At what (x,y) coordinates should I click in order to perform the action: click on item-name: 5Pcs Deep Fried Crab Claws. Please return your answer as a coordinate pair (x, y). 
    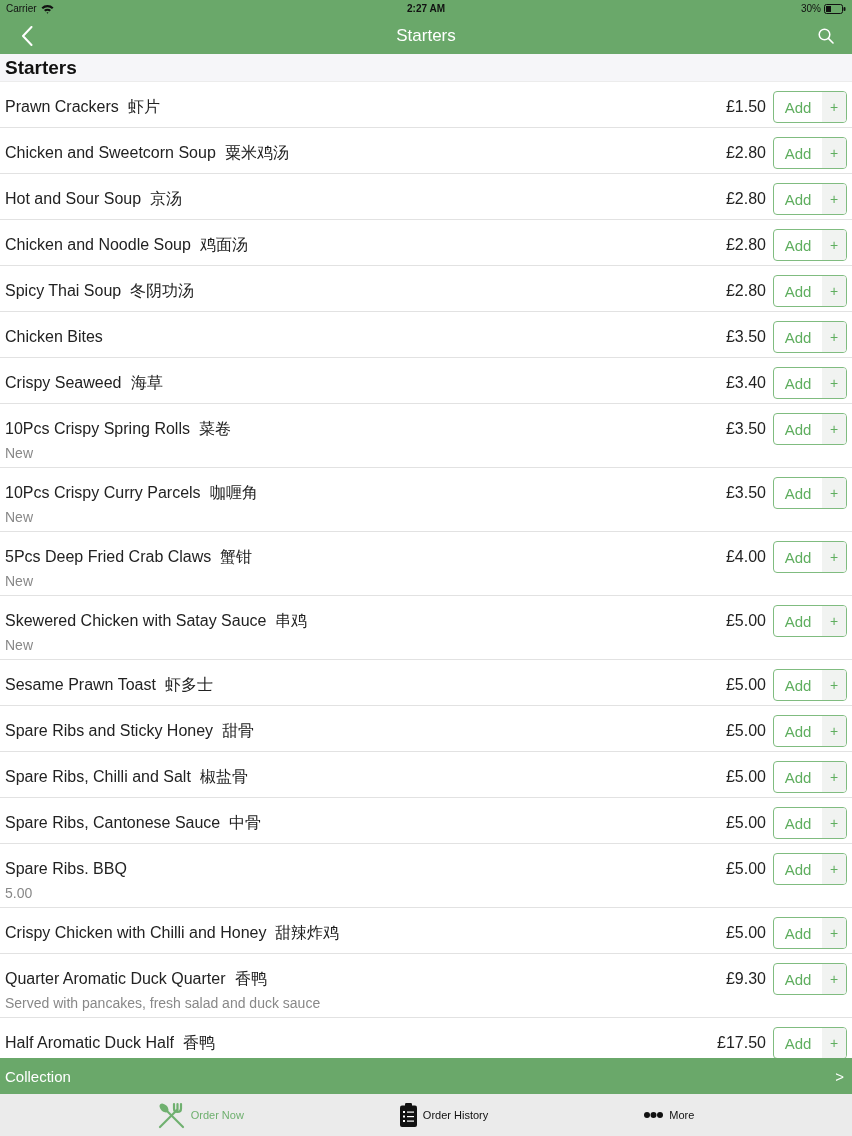
    Looking at the image, I should click on (108, 557).